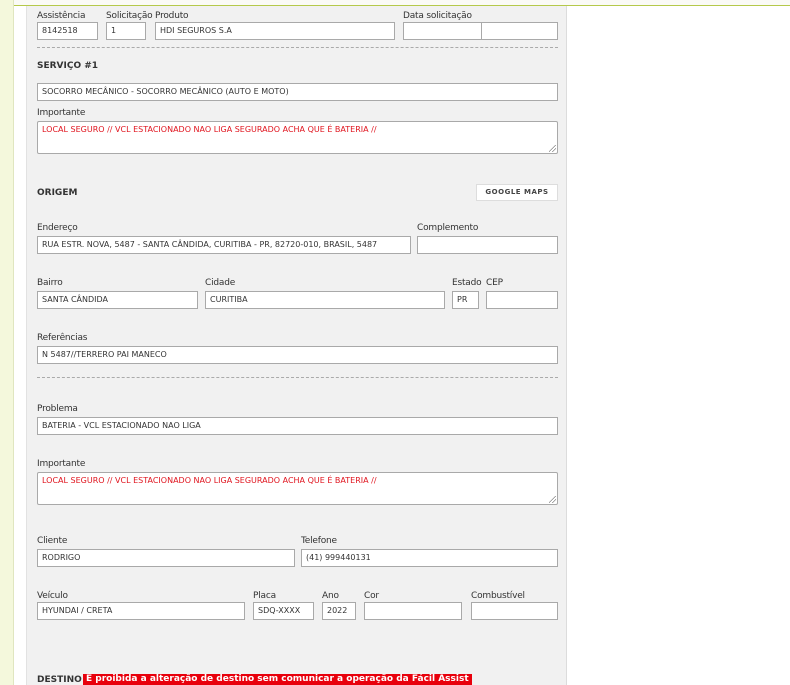 The height and width of the screenshot is (685, 790). I want to click on cliente-input: RODRIGO, so click(166, 558).